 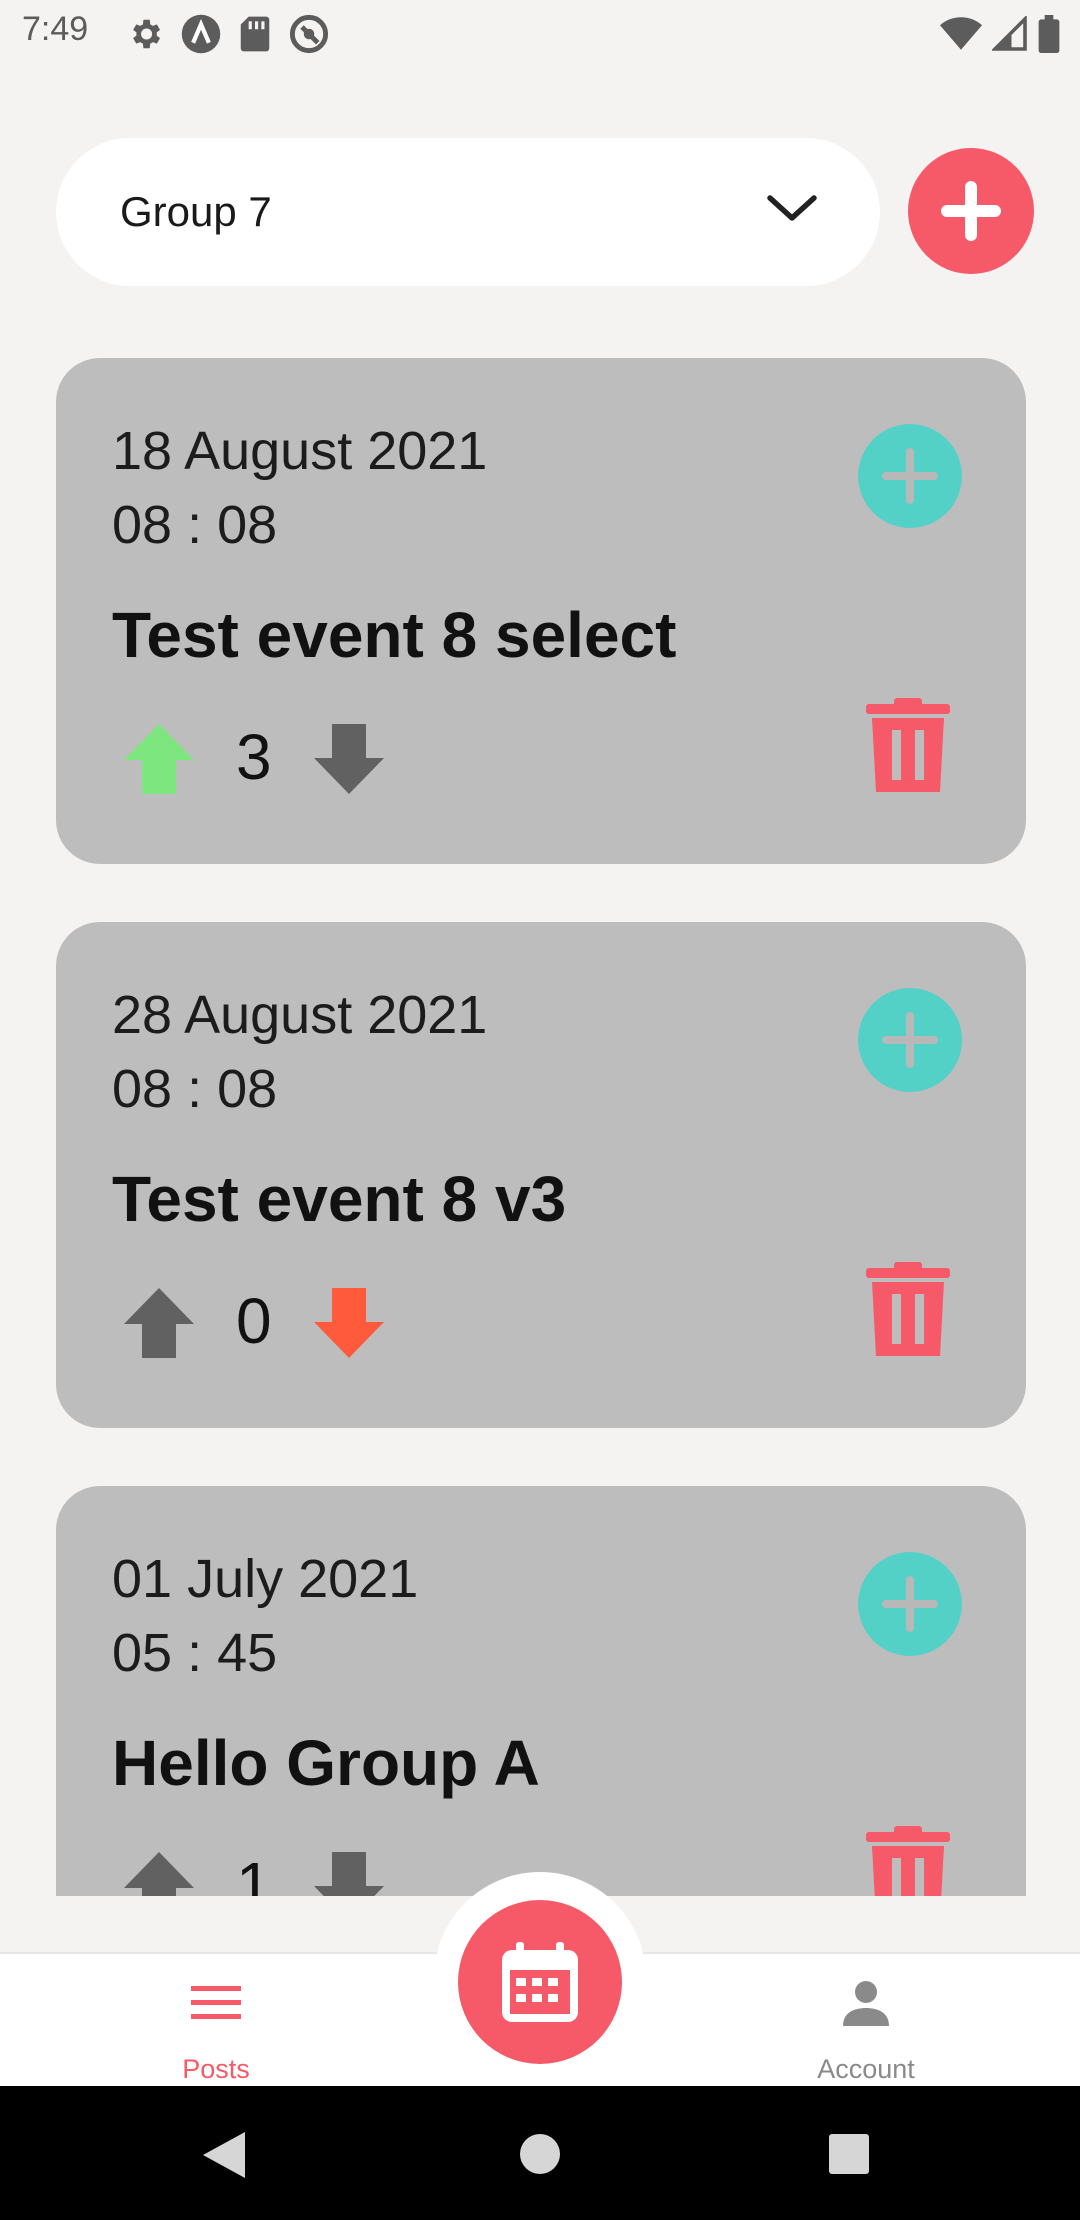 I want to click on app-a-icon, so click(x=201, y=34).